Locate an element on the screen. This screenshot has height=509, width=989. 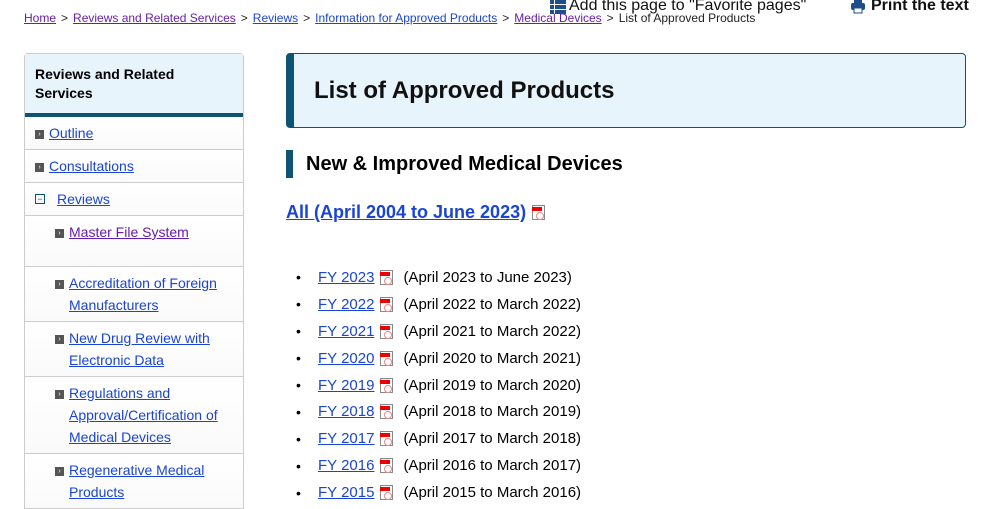
year-range: (April 2015 to March 2016) is located at coordinates (492, 493).